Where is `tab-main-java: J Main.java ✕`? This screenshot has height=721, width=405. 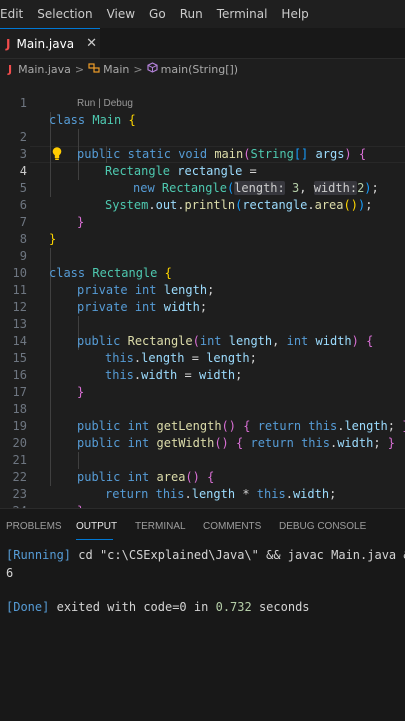
tab-main-java: J Main.java ✕ is located at coordinates (50, 43).